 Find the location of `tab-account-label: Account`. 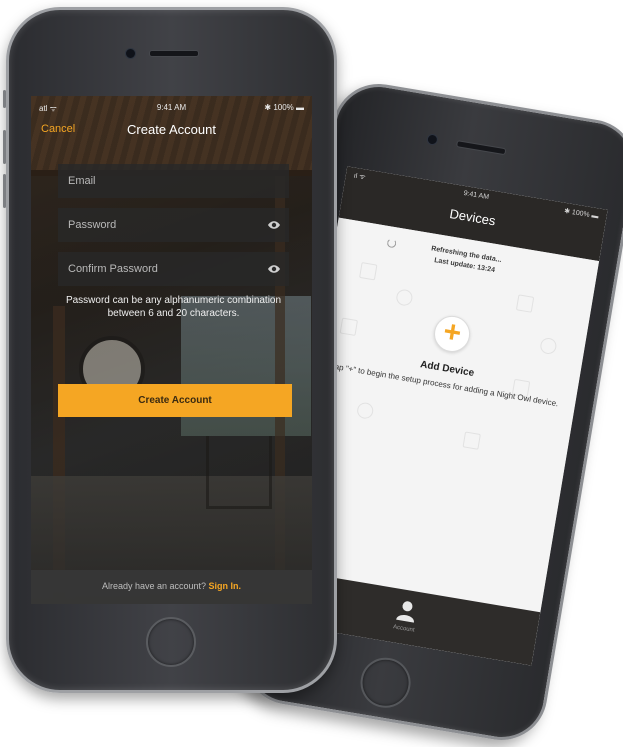

tab-account-label: Account is located at coordinates (403, 629).